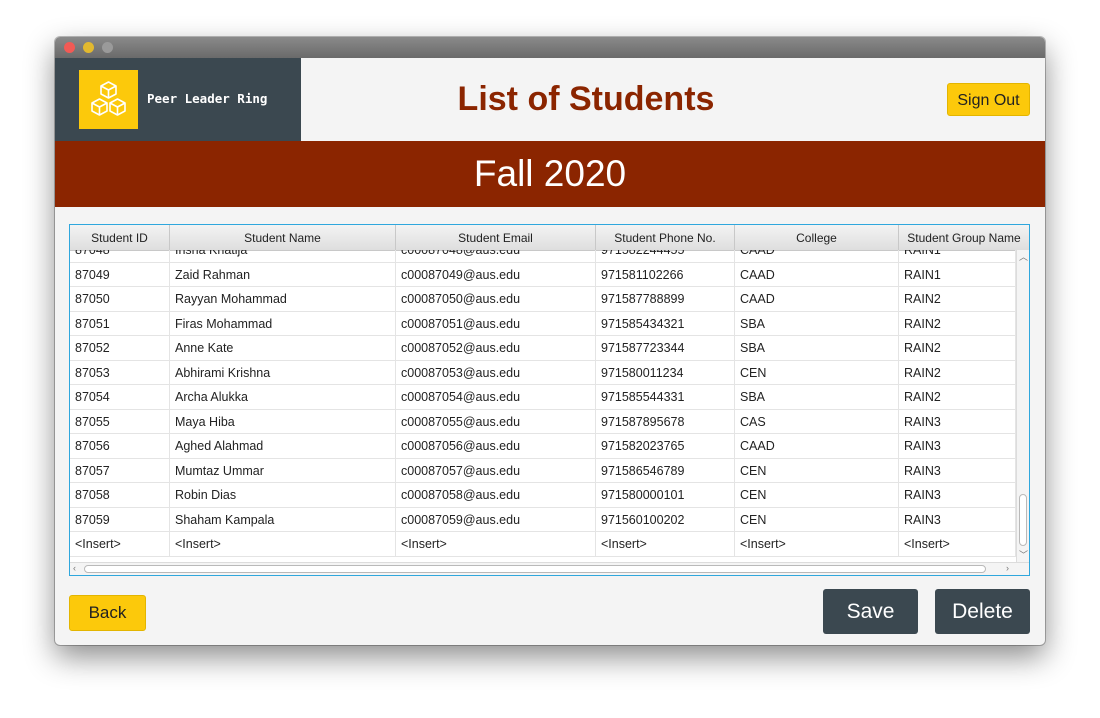 The width and height of the screenshot is (1100, 718). What do you see at coordinates (665, 495) in the screenshot?
I see `cell-phone: 971580000101` at bounding box center [665, 495].